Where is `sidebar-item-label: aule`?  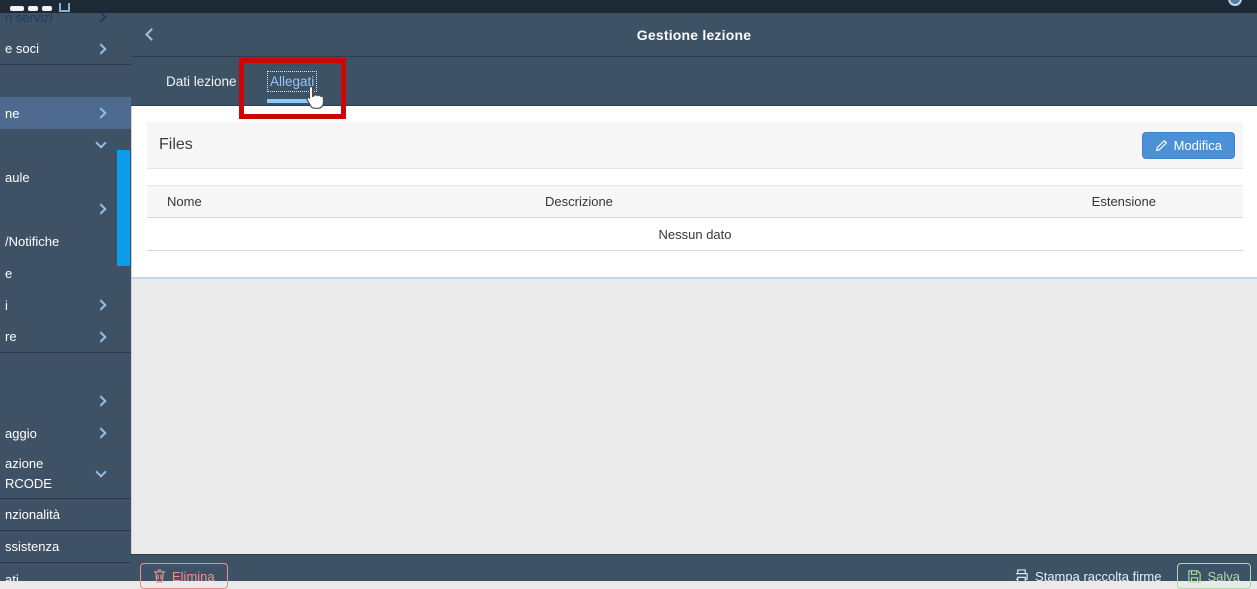 sidebar-item-label: aule is located at coordinates (17, 177).